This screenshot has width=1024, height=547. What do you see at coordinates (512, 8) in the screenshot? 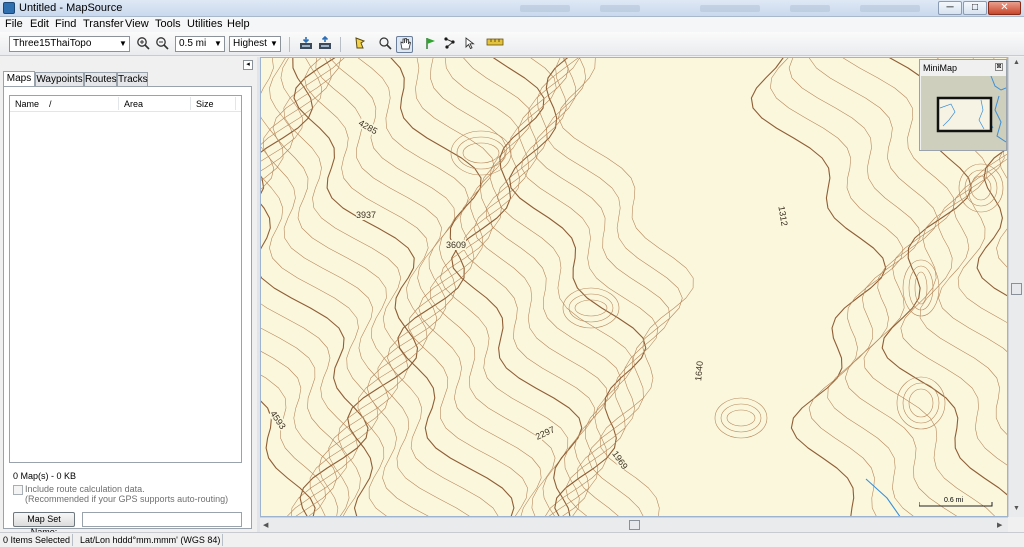
I see `title-bar: Untitled - MapSource ─ □ ✕` at bounding box center [512, 8].